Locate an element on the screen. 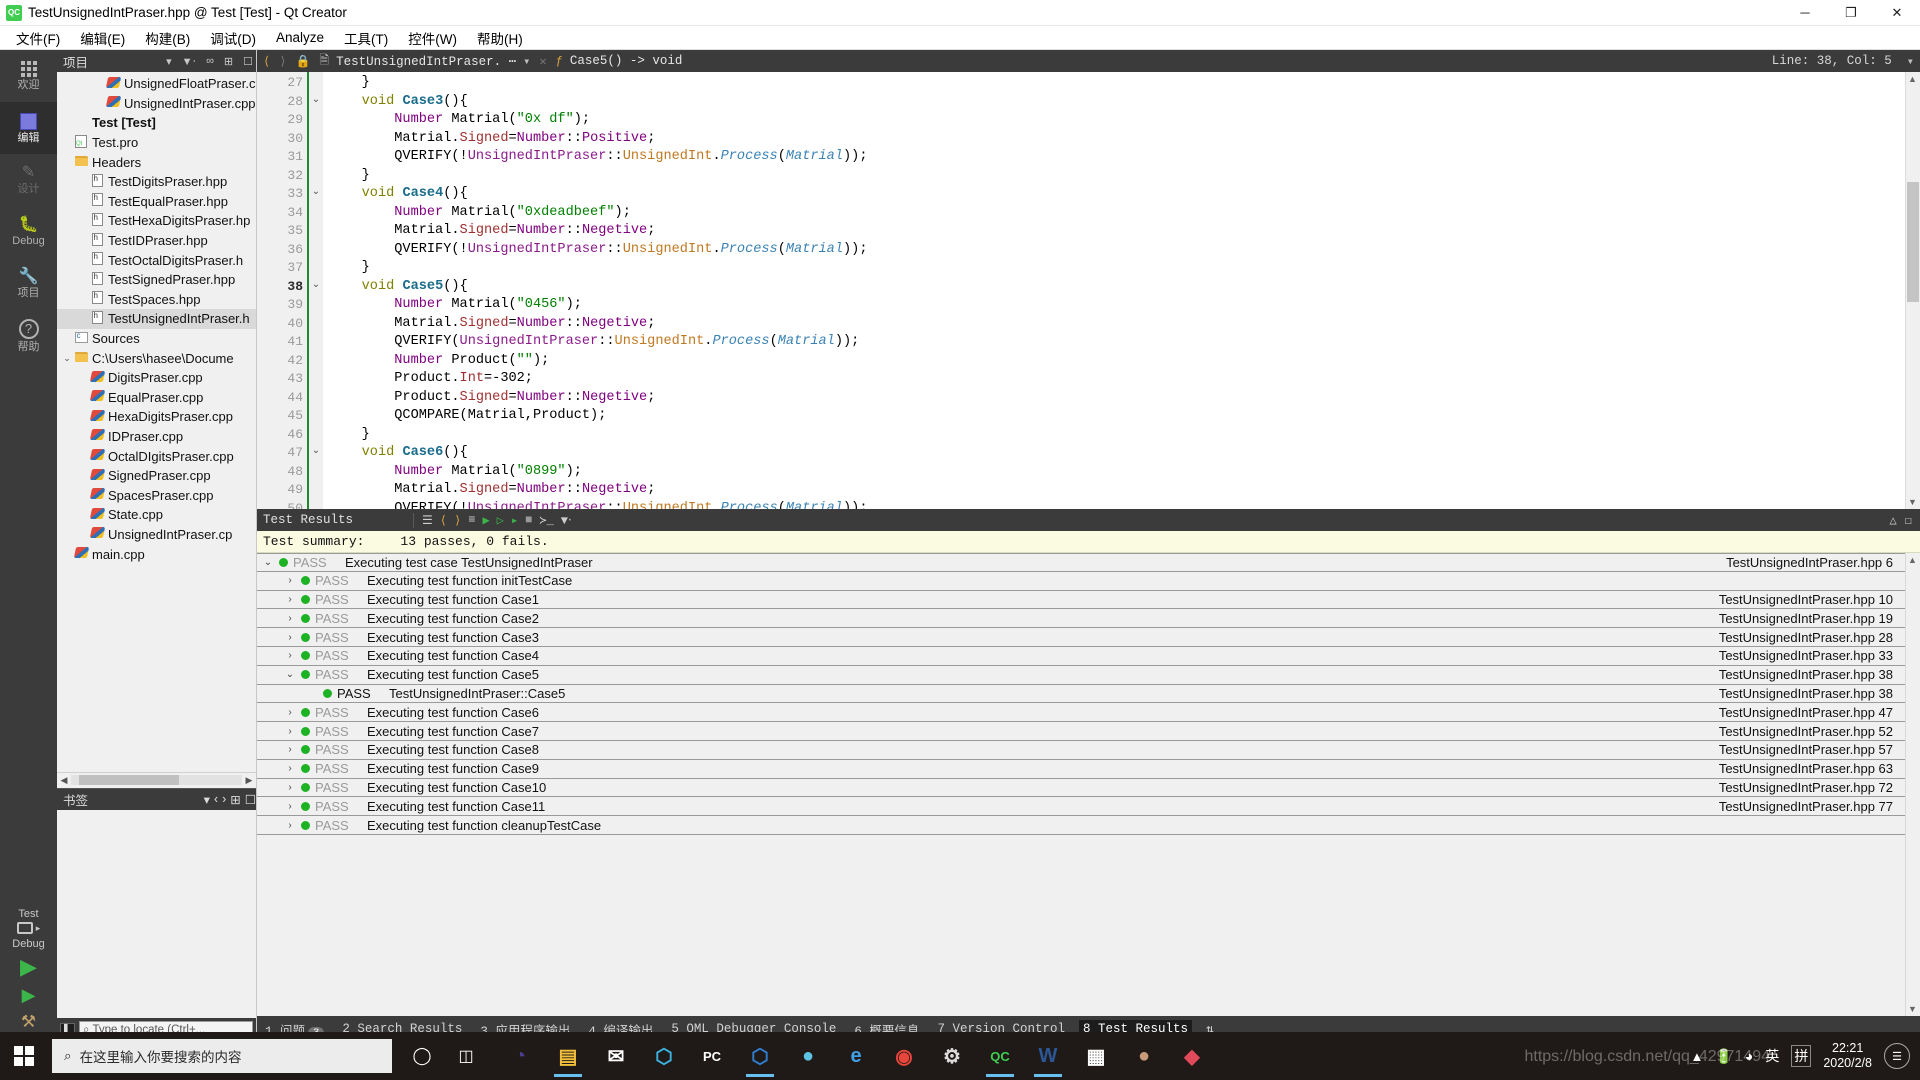 The height and width of the screenshot is (1080, 1920). tree-item-20: SignedPraser.cpp is located at coordinates (156, 476).